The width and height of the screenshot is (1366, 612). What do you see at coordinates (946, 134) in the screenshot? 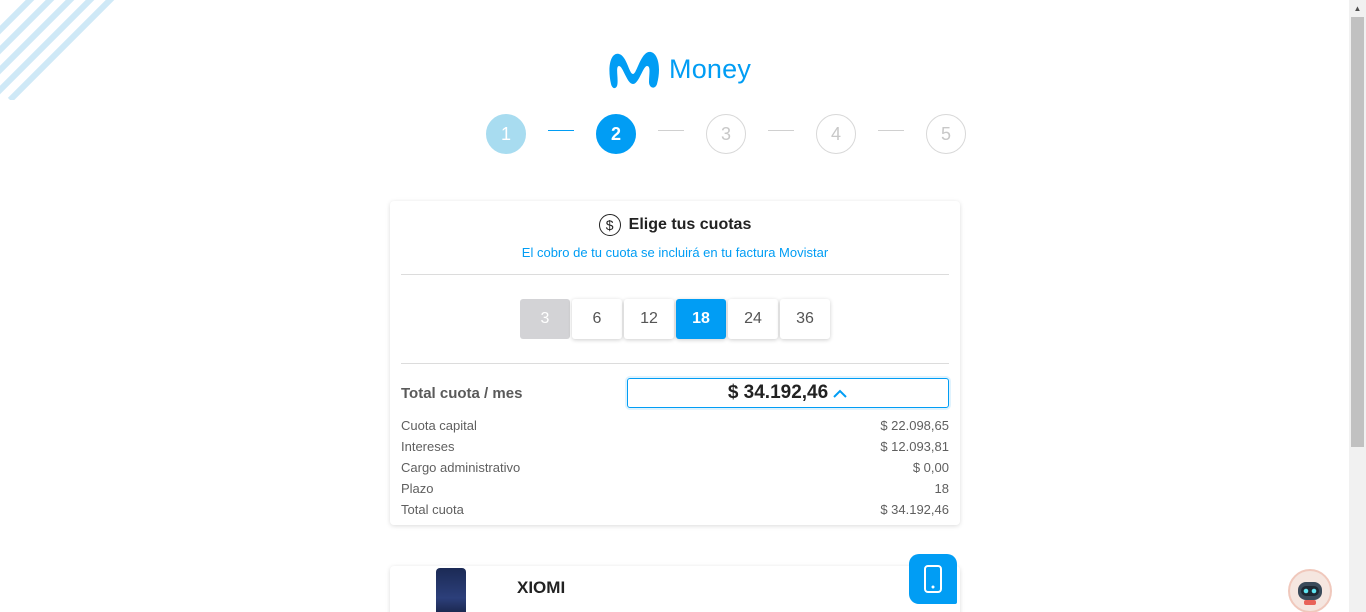
I see `step-5: 5` at bounding box center [946, 134].